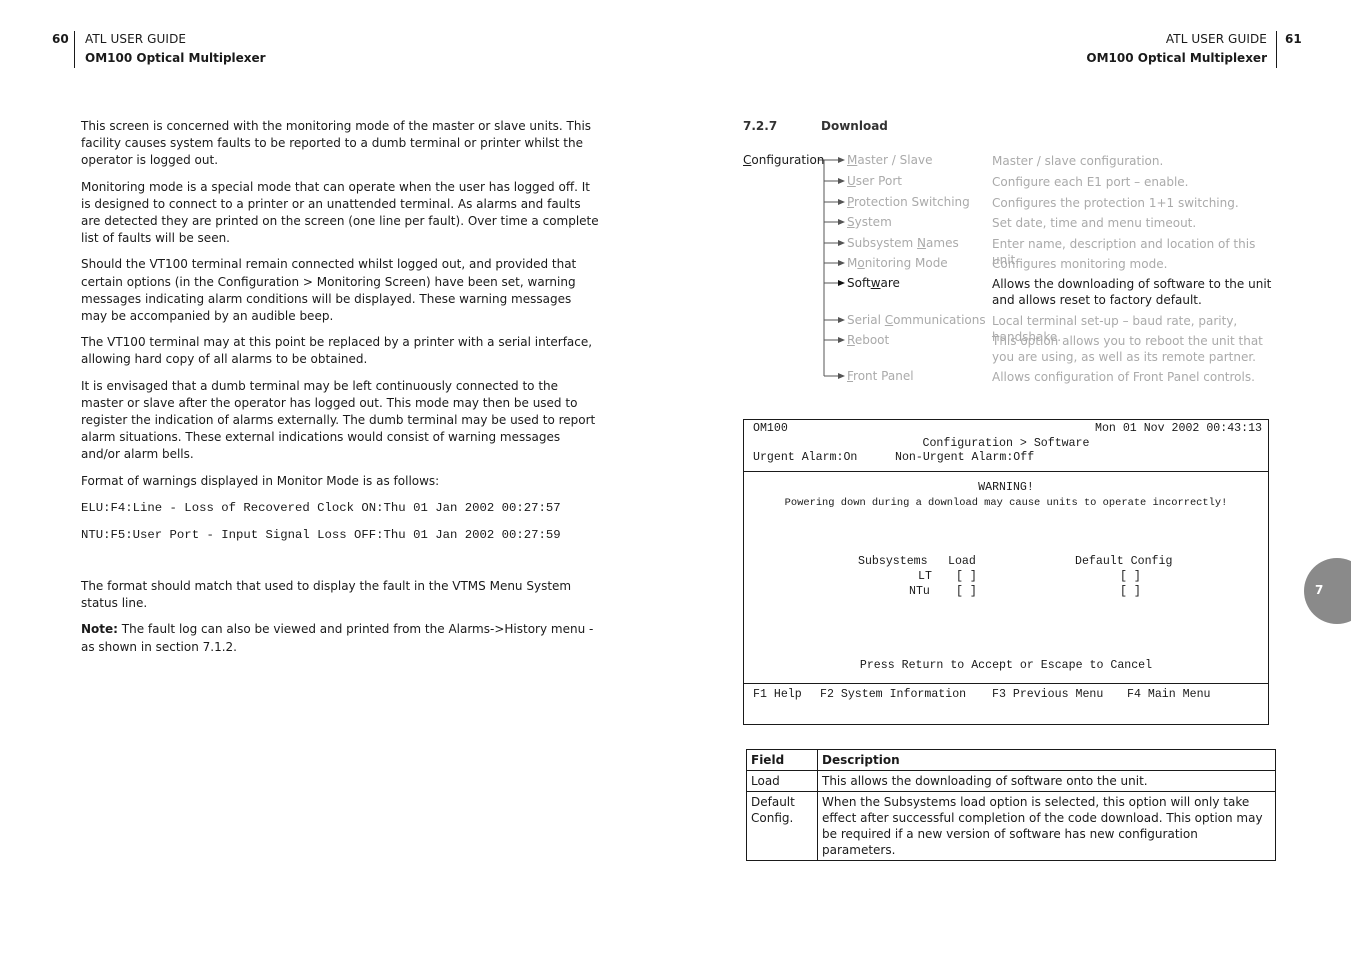  I want to click on function-key-f4: F4 Main Menu, so click(1169, 694).